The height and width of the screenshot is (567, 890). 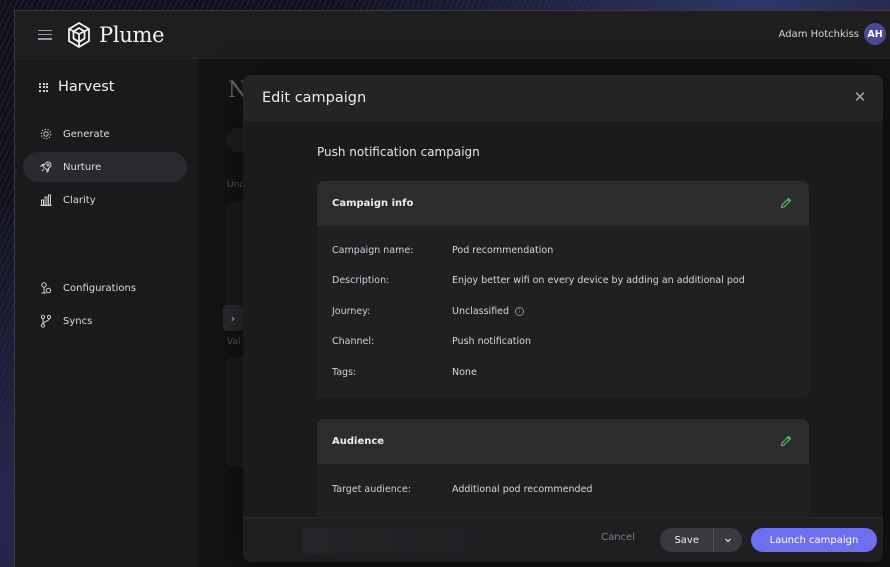 I want to click on apps-grid-icon, so click(x=43, y=87).